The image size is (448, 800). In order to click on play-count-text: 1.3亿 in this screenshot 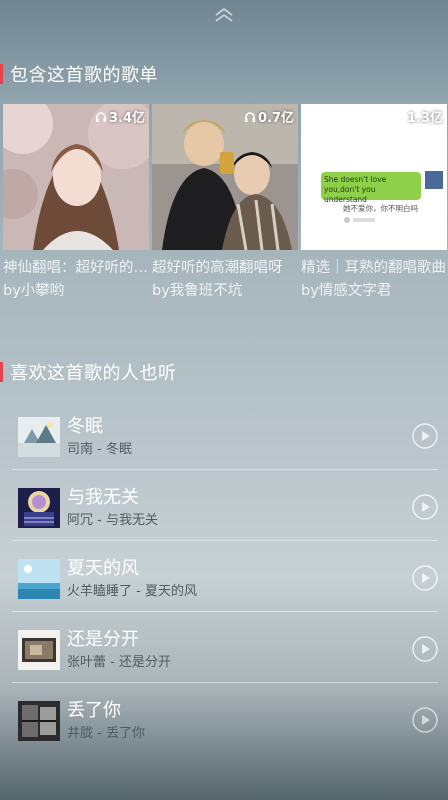, I will do `click(424, 118)`.